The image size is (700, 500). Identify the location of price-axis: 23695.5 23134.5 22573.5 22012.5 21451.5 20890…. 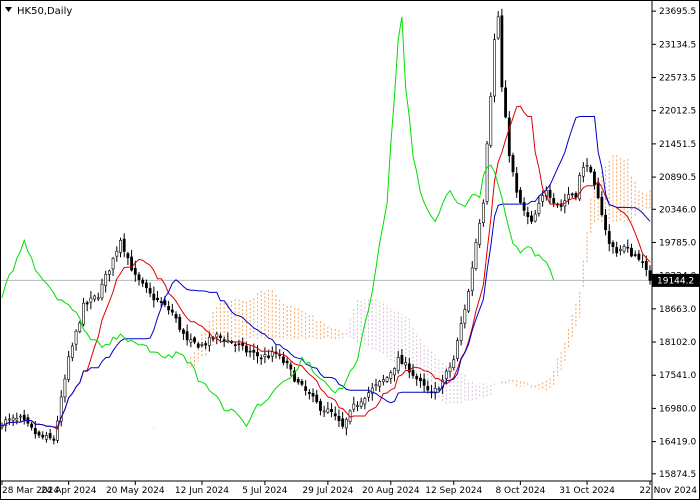
(674, 243).